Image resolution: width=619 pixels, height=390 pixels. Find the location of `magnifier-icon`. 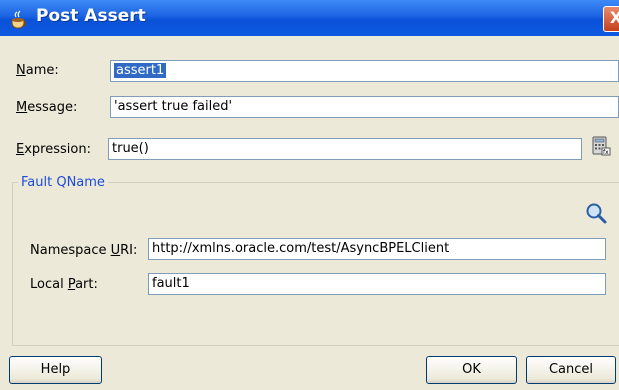

magnifier-icon is located at coordinates (596, 213).